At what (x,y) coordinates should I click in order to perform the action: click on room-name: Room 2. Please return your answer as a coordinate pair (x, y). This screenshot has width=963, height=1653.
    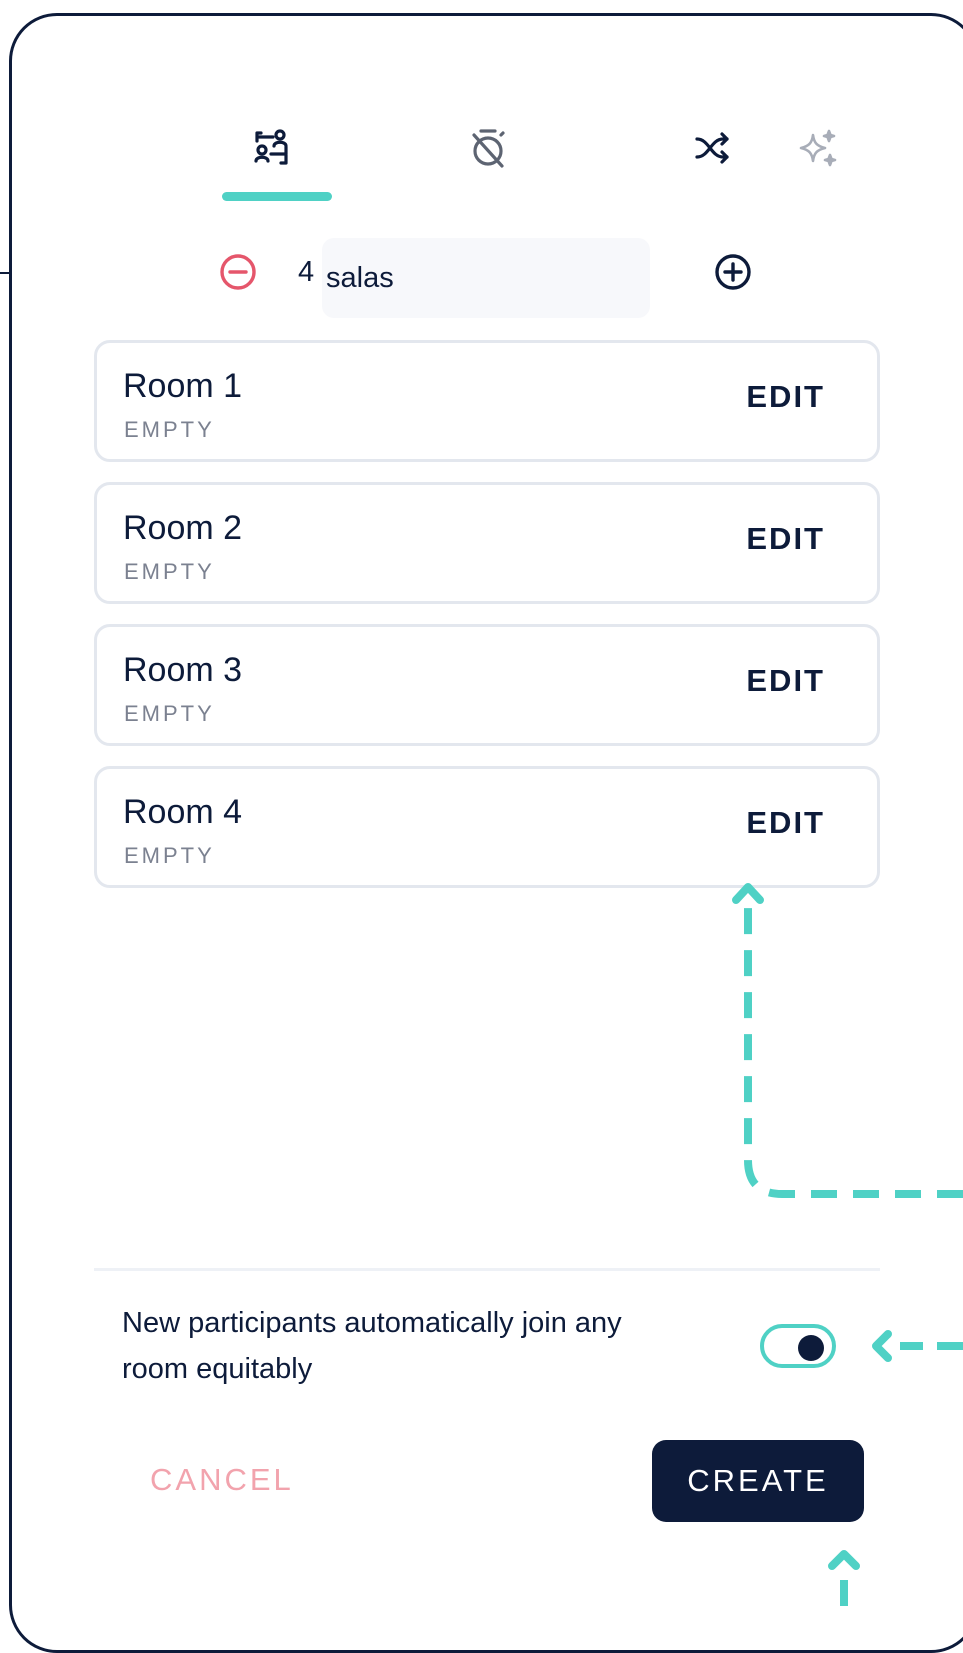
    Looking at the image, I should click on (183, 528).